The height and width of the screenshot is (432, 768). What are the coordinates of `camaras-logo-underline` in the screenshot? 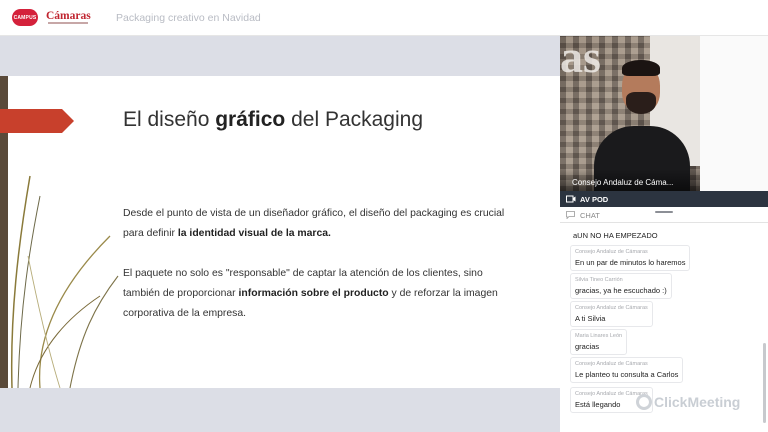 It's located at (68, 23).